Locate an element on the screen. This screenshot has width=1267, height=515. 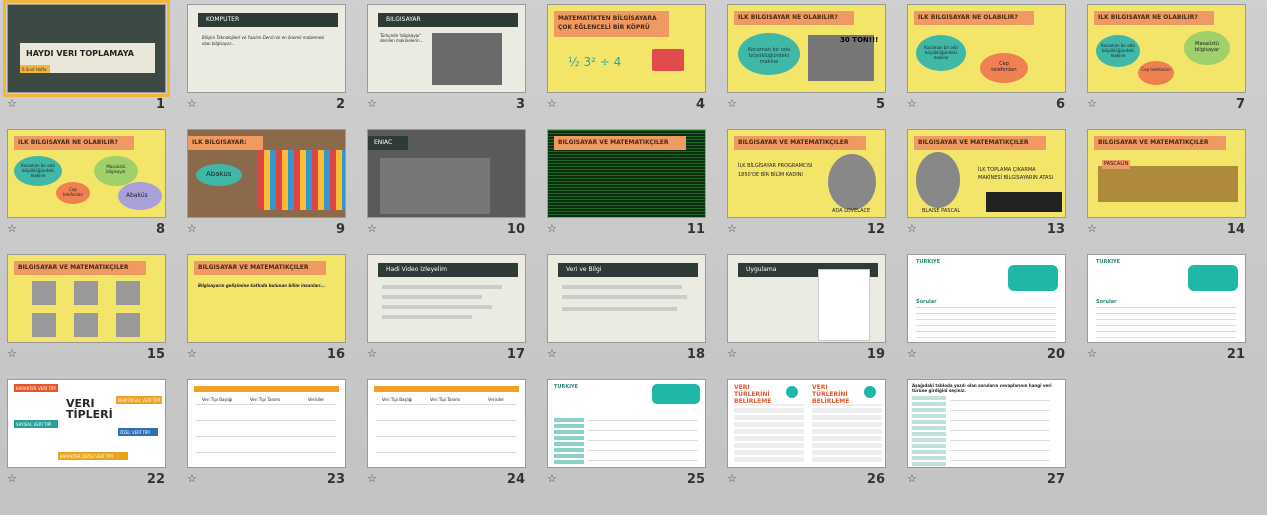
slide-number: 18 is located at coordinates (695, 354).